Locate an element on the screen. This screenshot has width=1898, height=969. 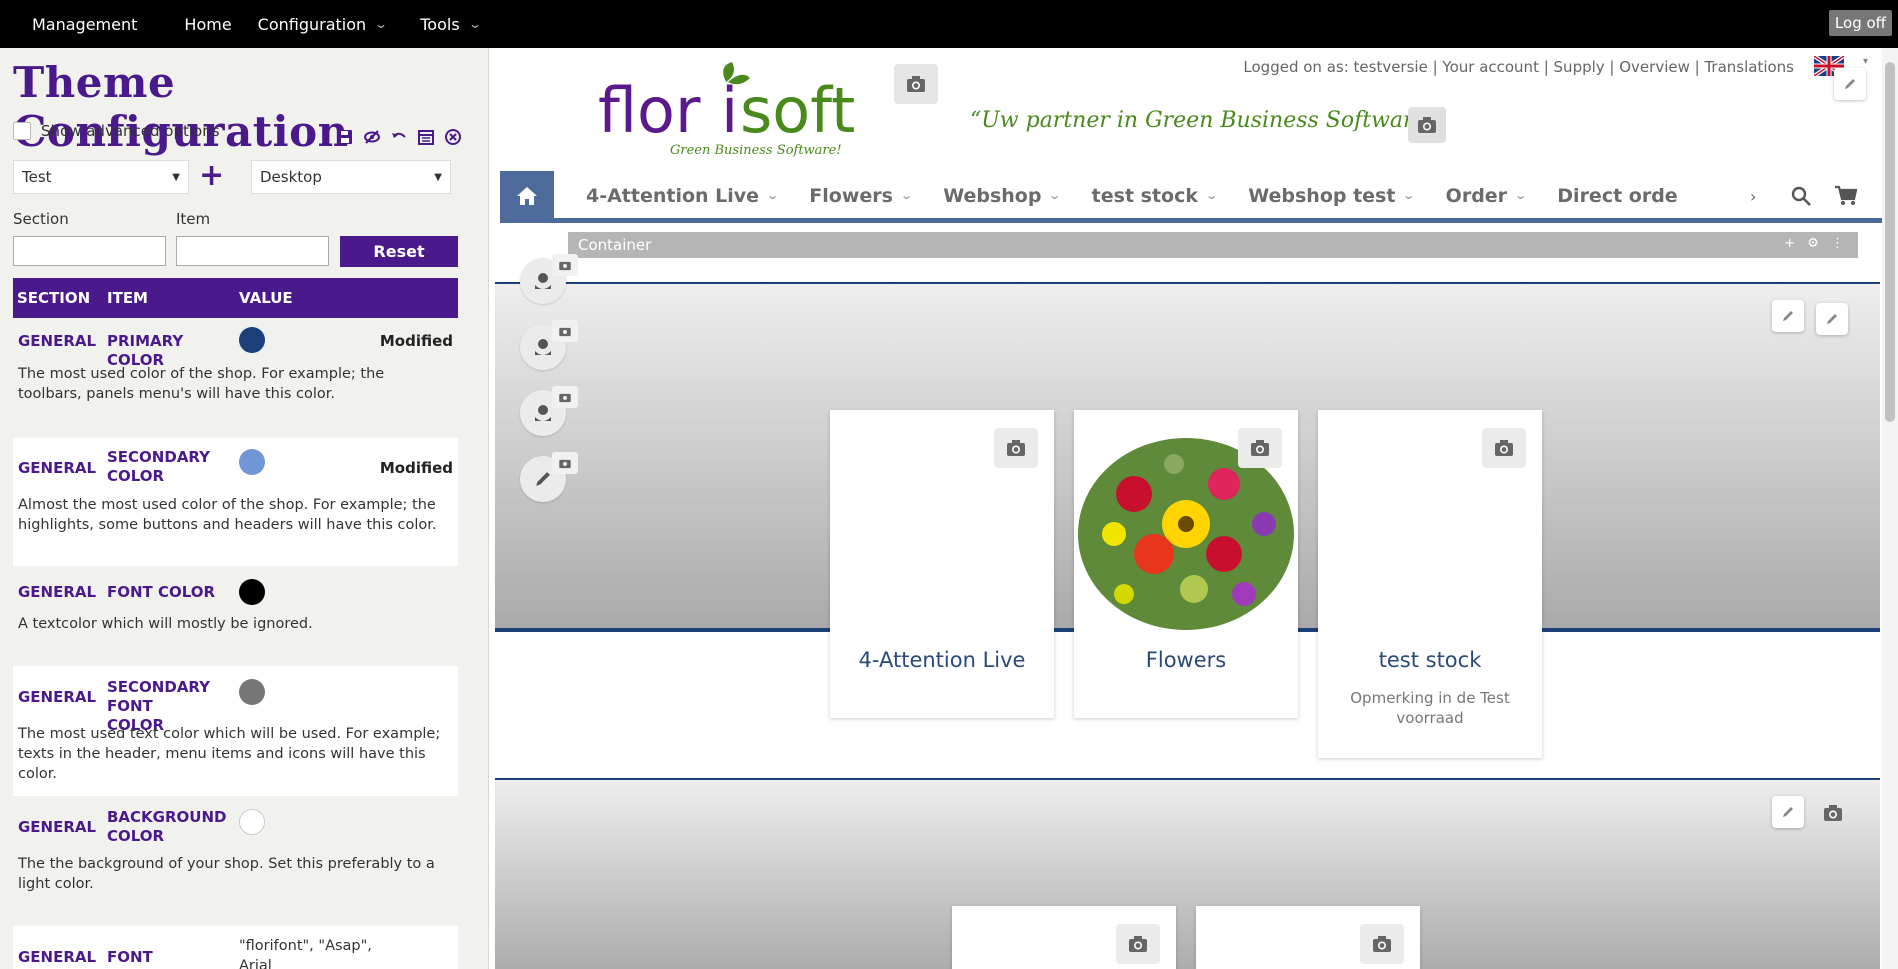
configuration-label: Configuration is located at coordinates (312, 24).